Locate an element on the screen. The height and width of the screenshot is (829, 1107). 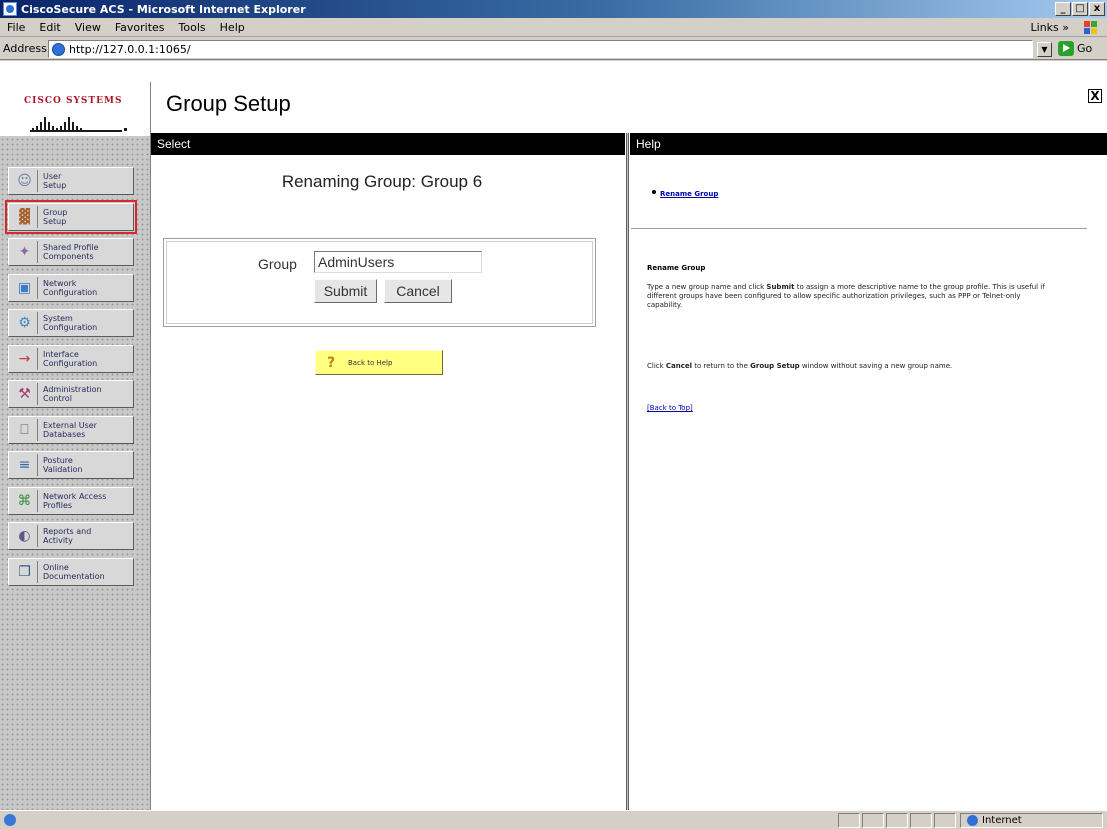
documentation-icon: ❐ is located at coordinates (25, 572).